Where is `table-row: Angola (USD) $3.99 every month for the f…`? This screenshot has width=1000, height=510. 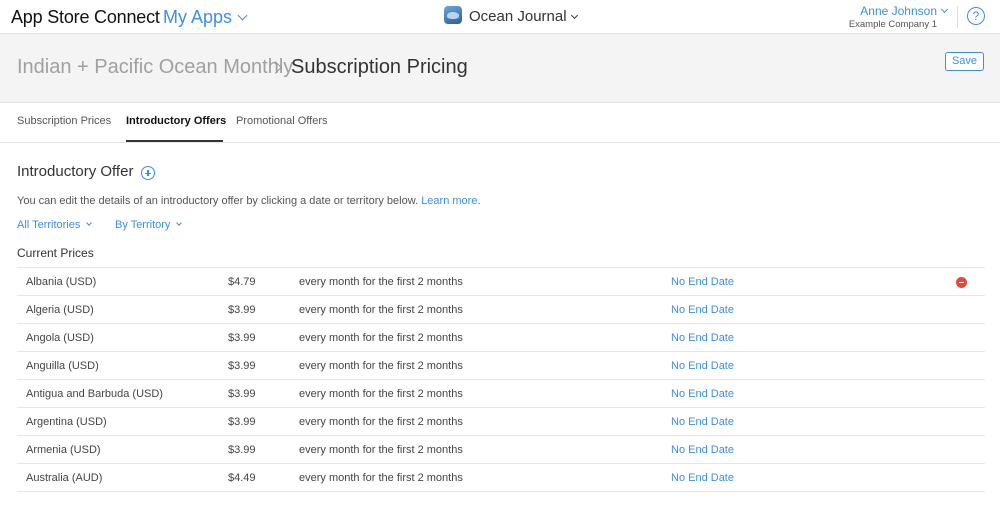 table-row: Angola (USD) $3.99 every month for the f… is located at coordinates (501, 338).